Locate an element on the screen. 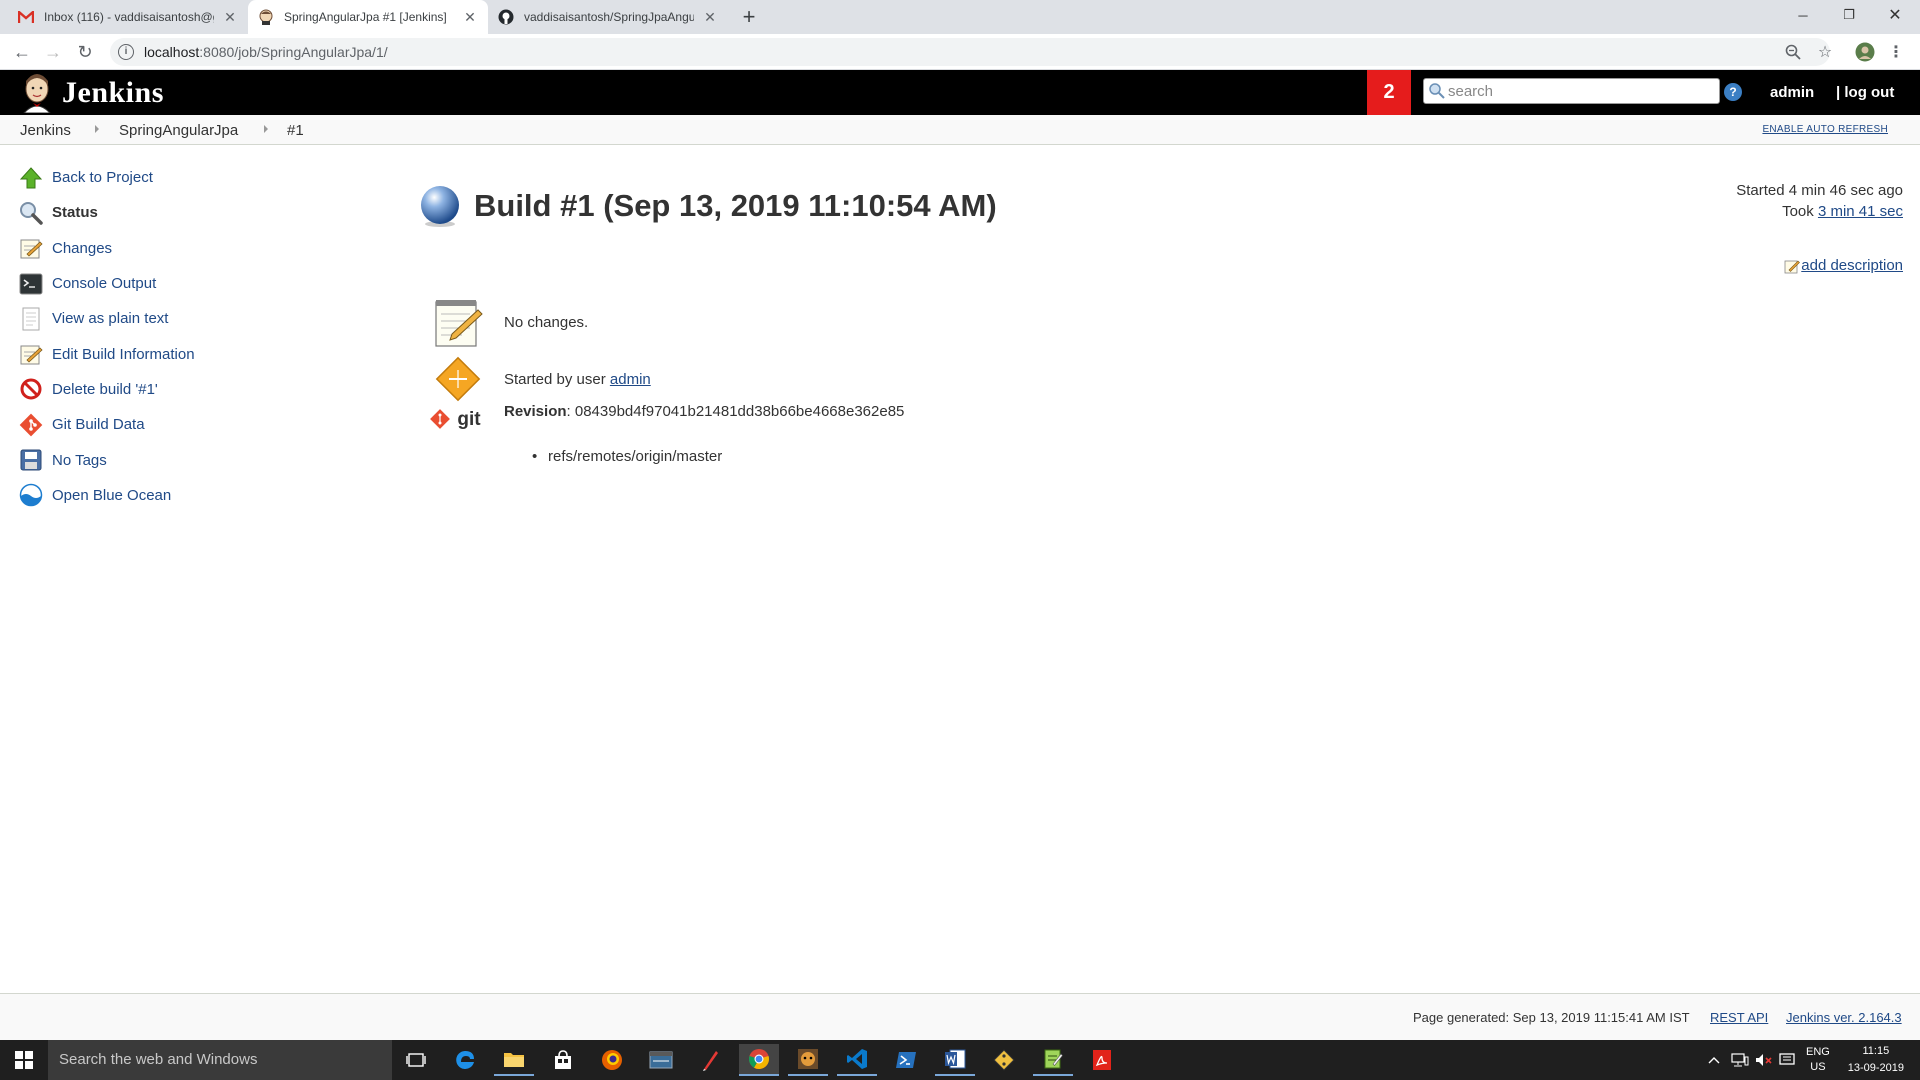  tab-jenkins: SpringAngularJpa #1 [Jenkins] ✕ is located at coordinates (368, 17).